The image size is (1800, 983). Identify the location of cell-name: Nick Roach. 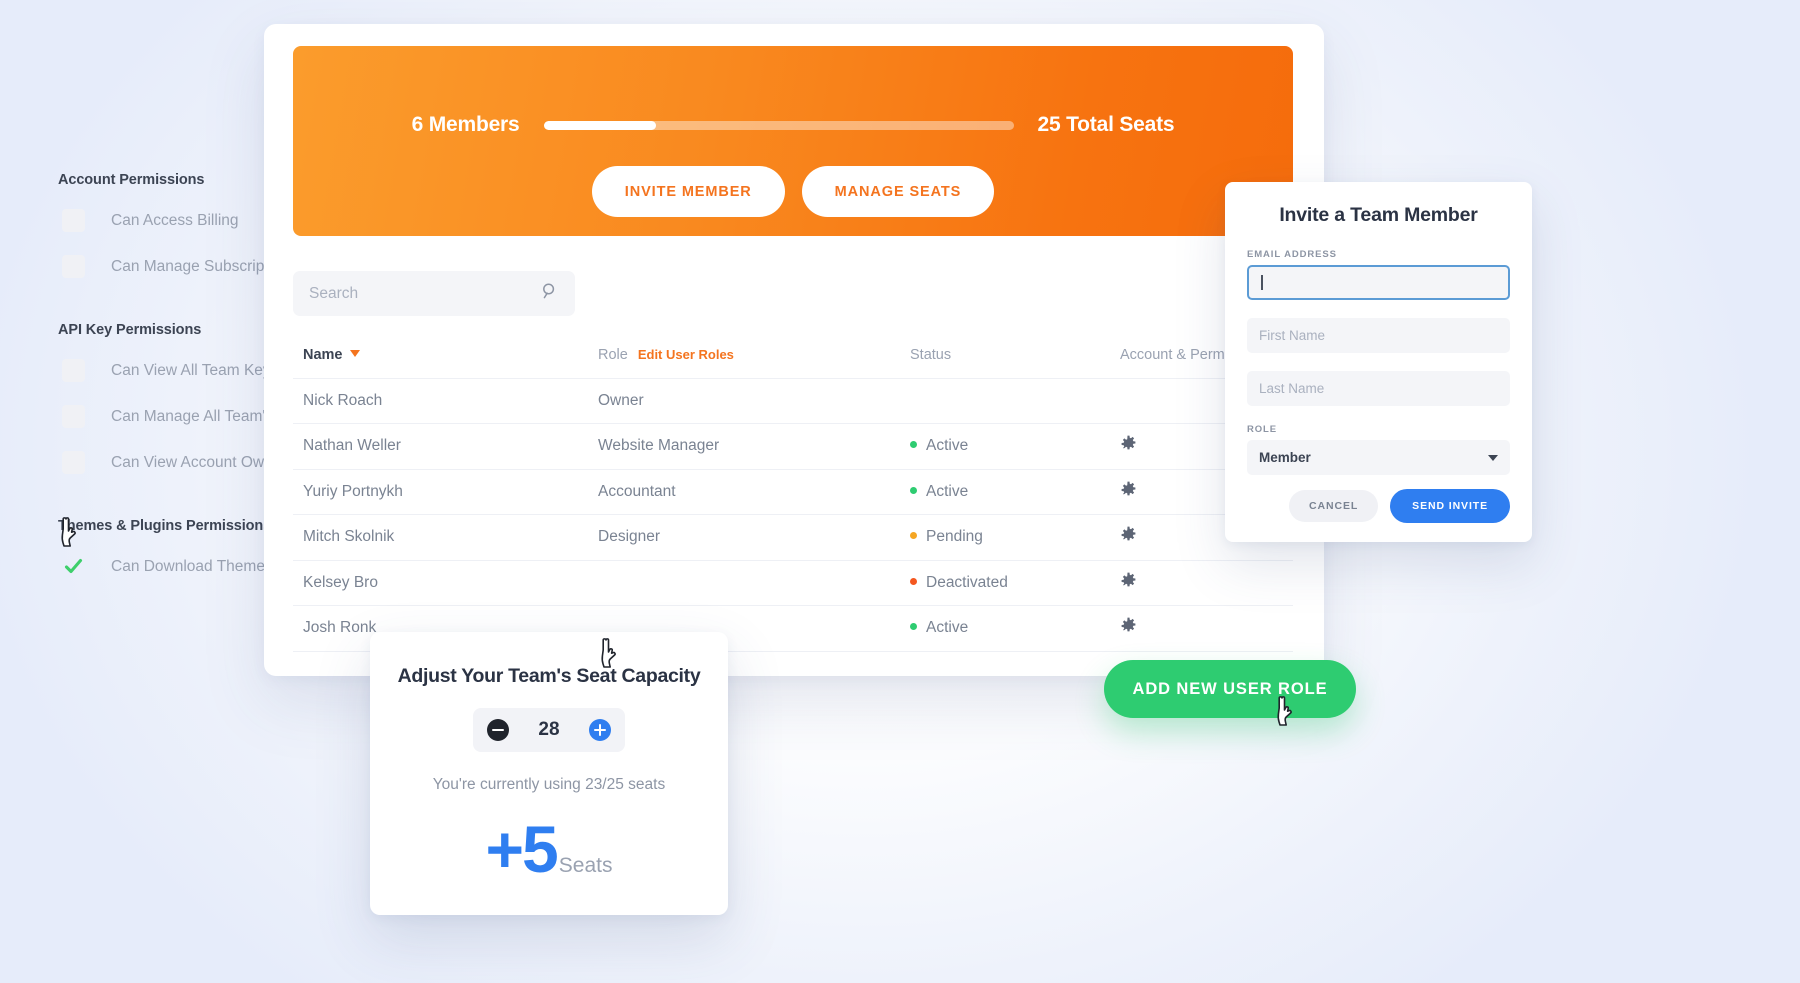
(343, 400).